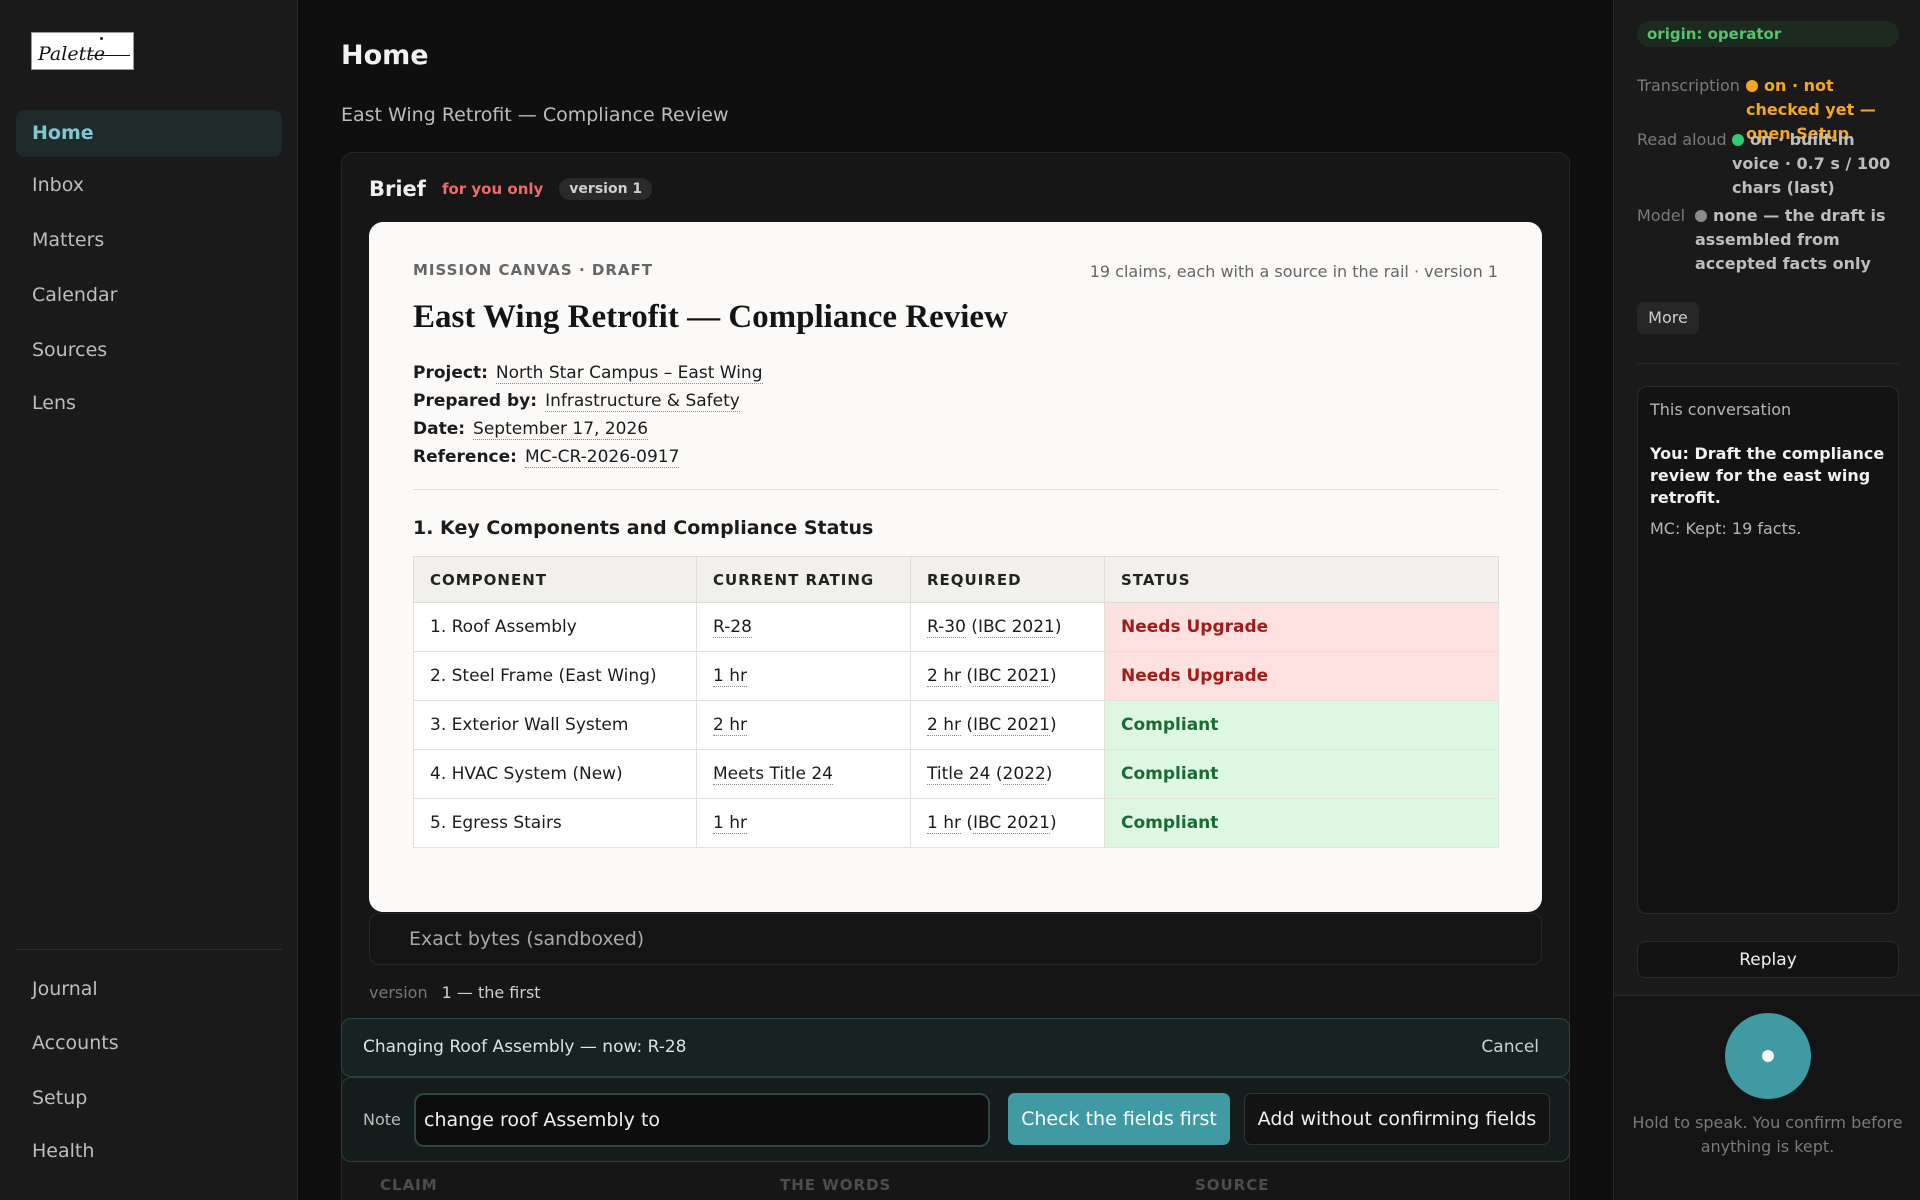  I want to click on claim-link: September 17, 2026, so click(561, 429).